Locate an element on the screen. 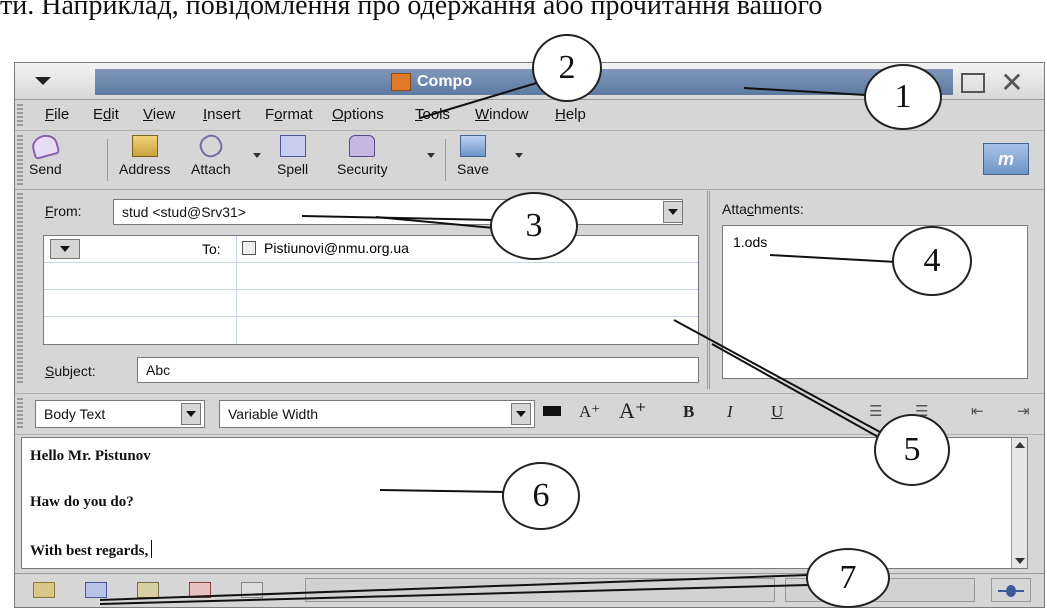 This screenshot has width=1047, height=610. status-message-field is located at coordinates (540, 590).